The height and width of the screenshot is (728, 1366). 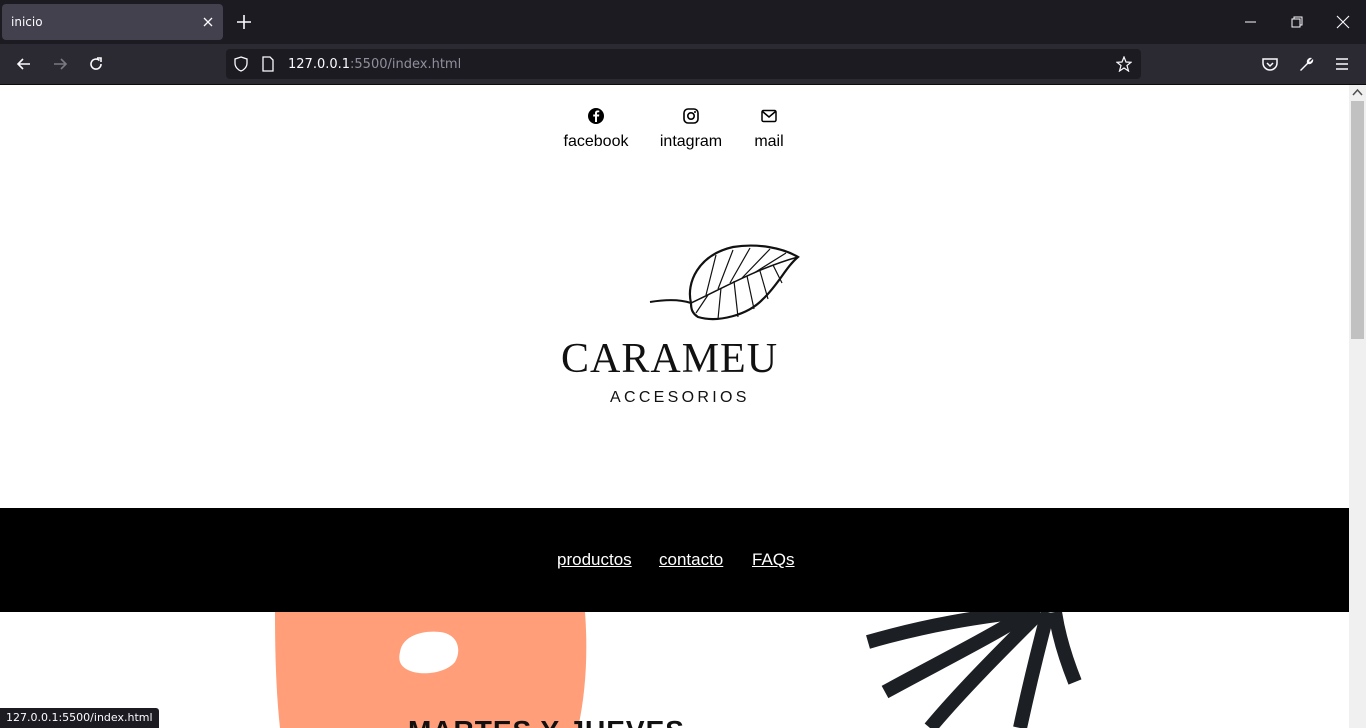 What do you see at coordinates (79, 718) in the screenshot?
I see `status-bar-url: 127.0.0.1:5500/index.html` at bounding box center [79, 718].